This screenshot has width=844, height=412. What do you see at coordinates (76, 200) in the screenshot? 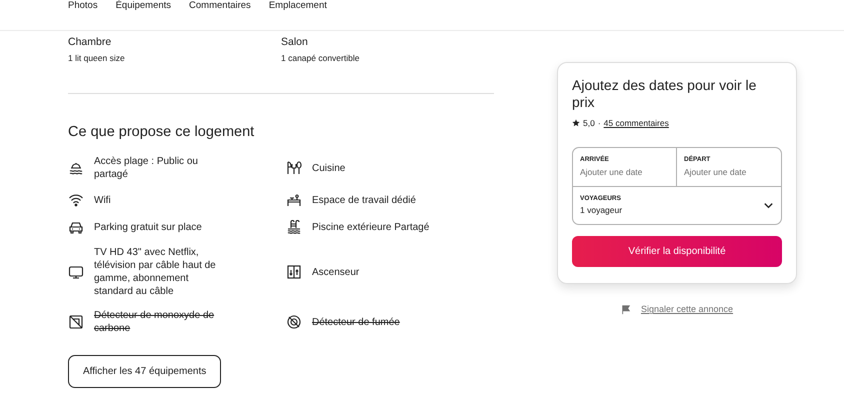
I see `wifi-icon` at bounding box center [76, 200].